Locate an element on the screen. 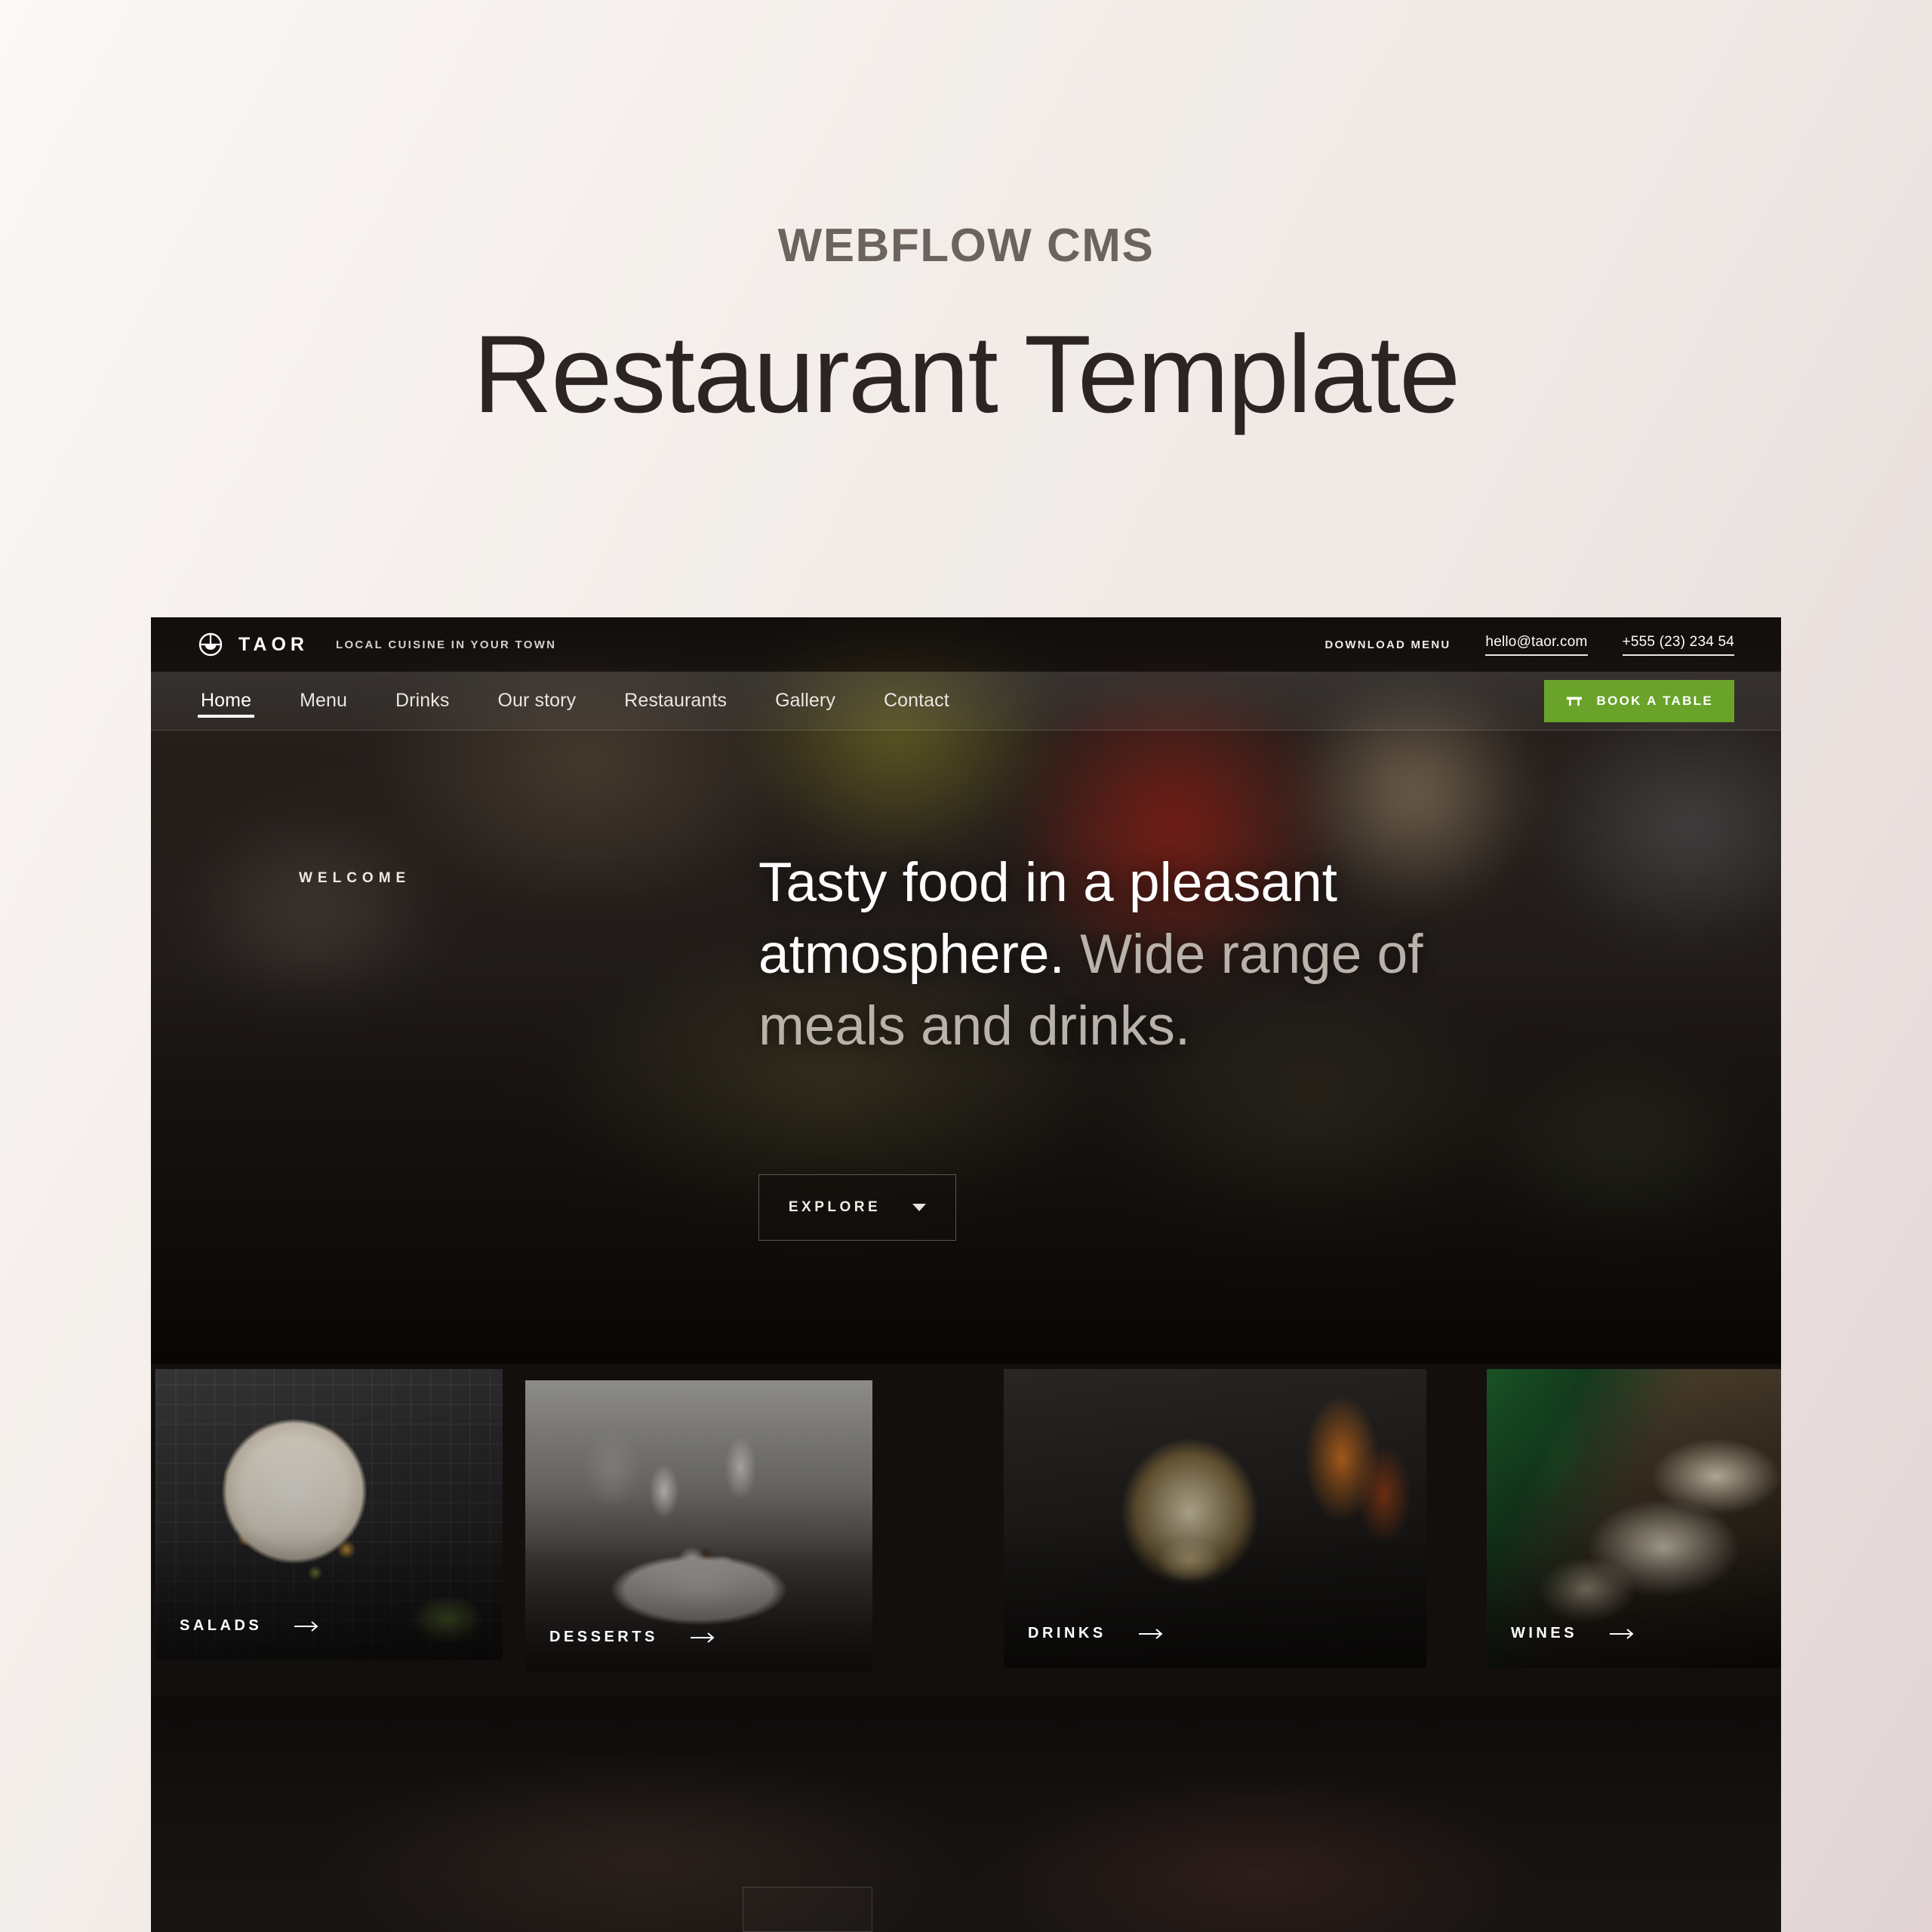  wines-label-group: WINES is located at coordinates (1573, 1633).